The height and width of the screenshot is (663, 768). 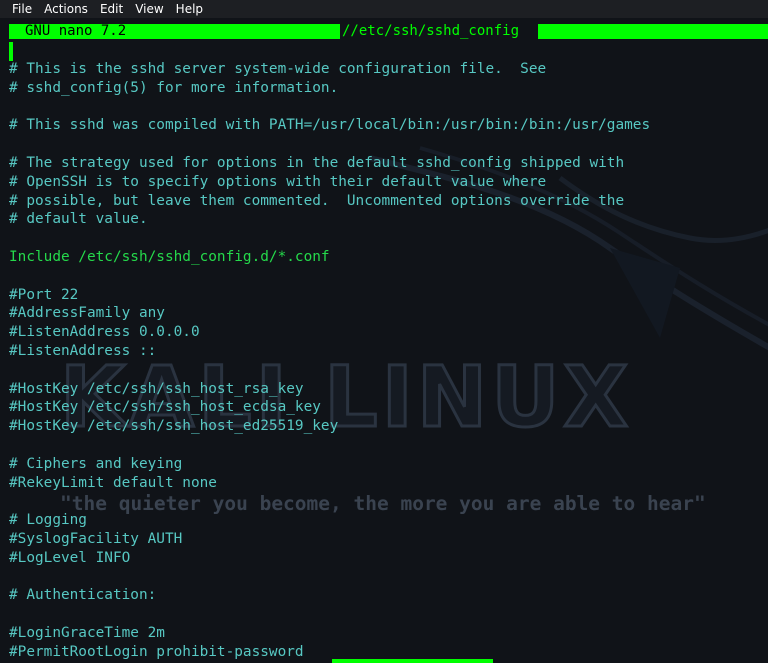 What do you see at coordinates (87, 632) in the screenshot?
I see `config-comment-line: #LoginGraceTime 2m` at bounding box center [87, 632].